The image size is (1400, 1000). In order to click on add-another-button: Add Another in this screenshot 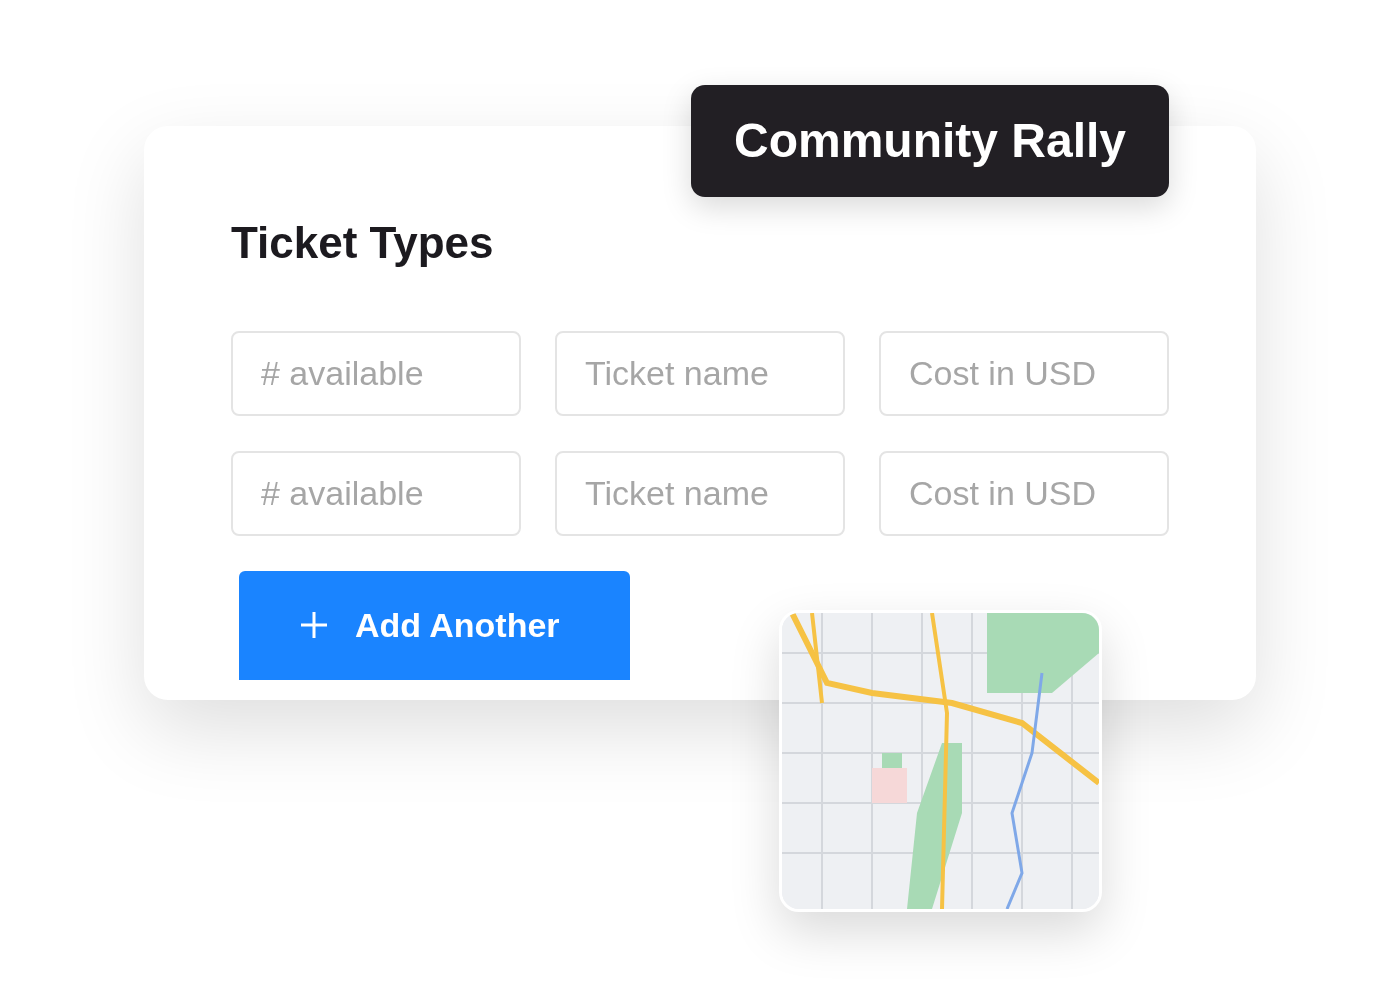, I will do `click(434, 625)`.